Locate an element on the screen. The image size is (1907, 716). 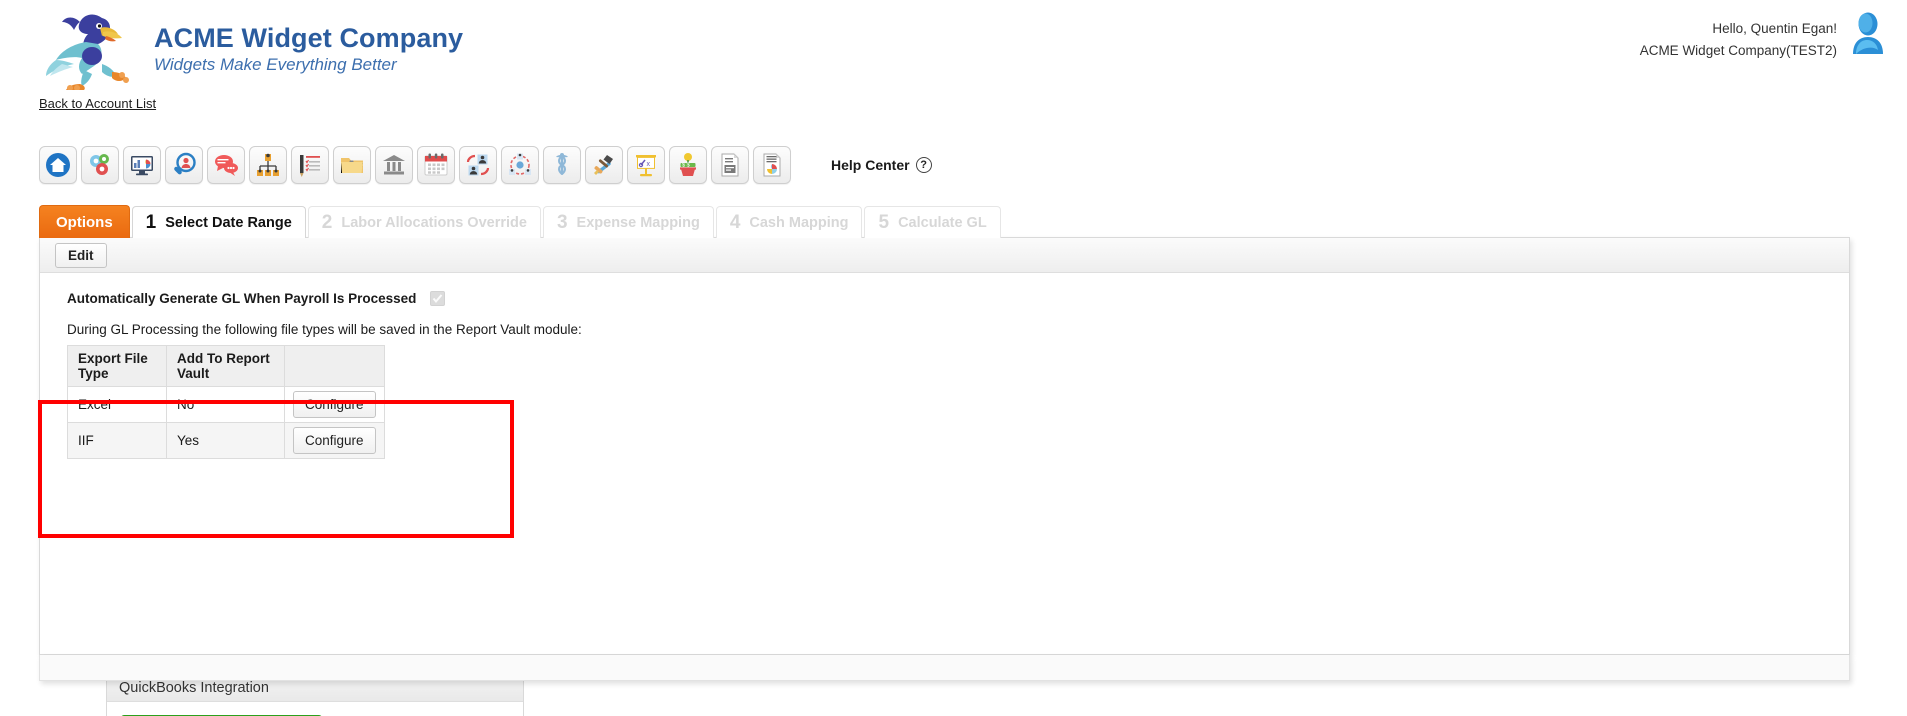
tab-step-5: 5 Calculate GL is located at coordinates (932, 222).